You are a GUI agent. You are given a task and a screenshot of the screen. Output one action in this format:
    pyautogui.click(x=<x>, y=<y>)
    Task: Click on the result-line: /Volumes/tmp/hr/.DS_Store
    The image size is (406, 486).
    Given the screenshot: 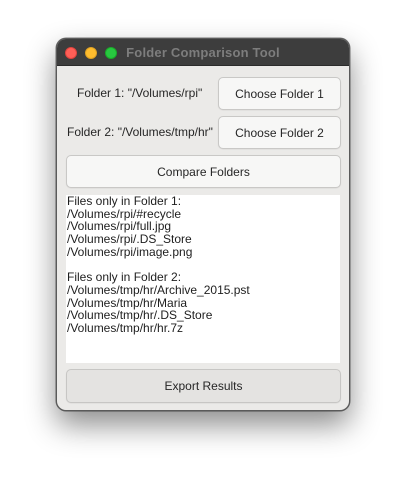 What is the action you would take?
    pyautogui.click(x=140, y=315)
    